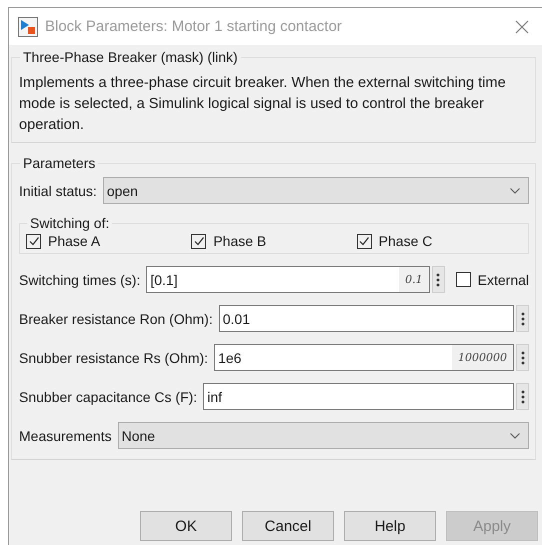  What do you see at coordinates (113, 358) in the screenshot?
I see `field-label: Snubber resistance Rs (Ohm):` at bounding box center [113, 358].